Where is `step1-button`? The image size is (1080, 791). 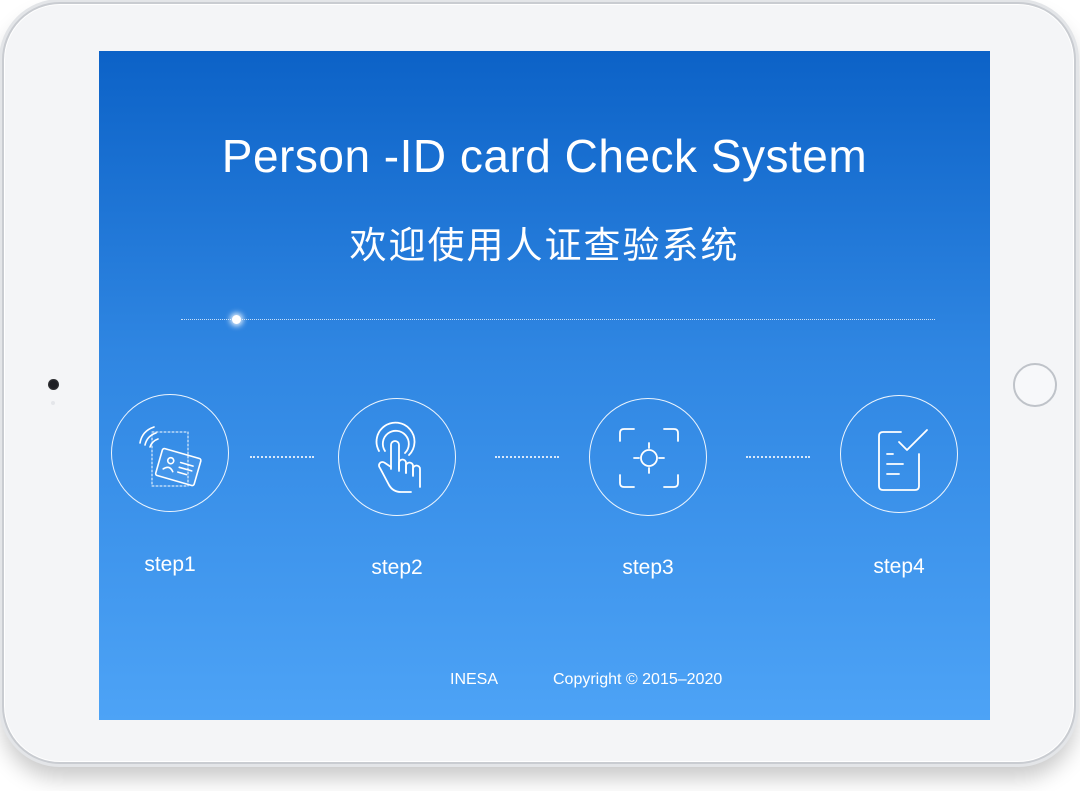
step1-button is located at coordinates (170, 453).